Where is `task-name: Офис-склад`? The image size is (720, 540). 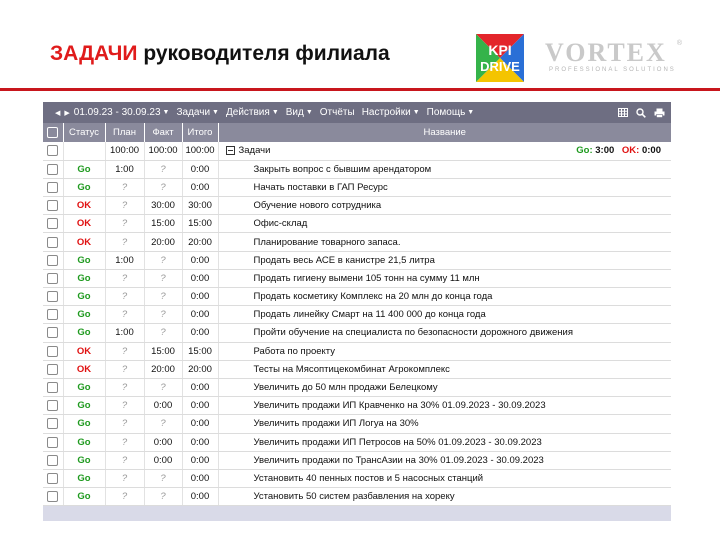
task-name: Офис-склад is located at coordinates (444, 224).